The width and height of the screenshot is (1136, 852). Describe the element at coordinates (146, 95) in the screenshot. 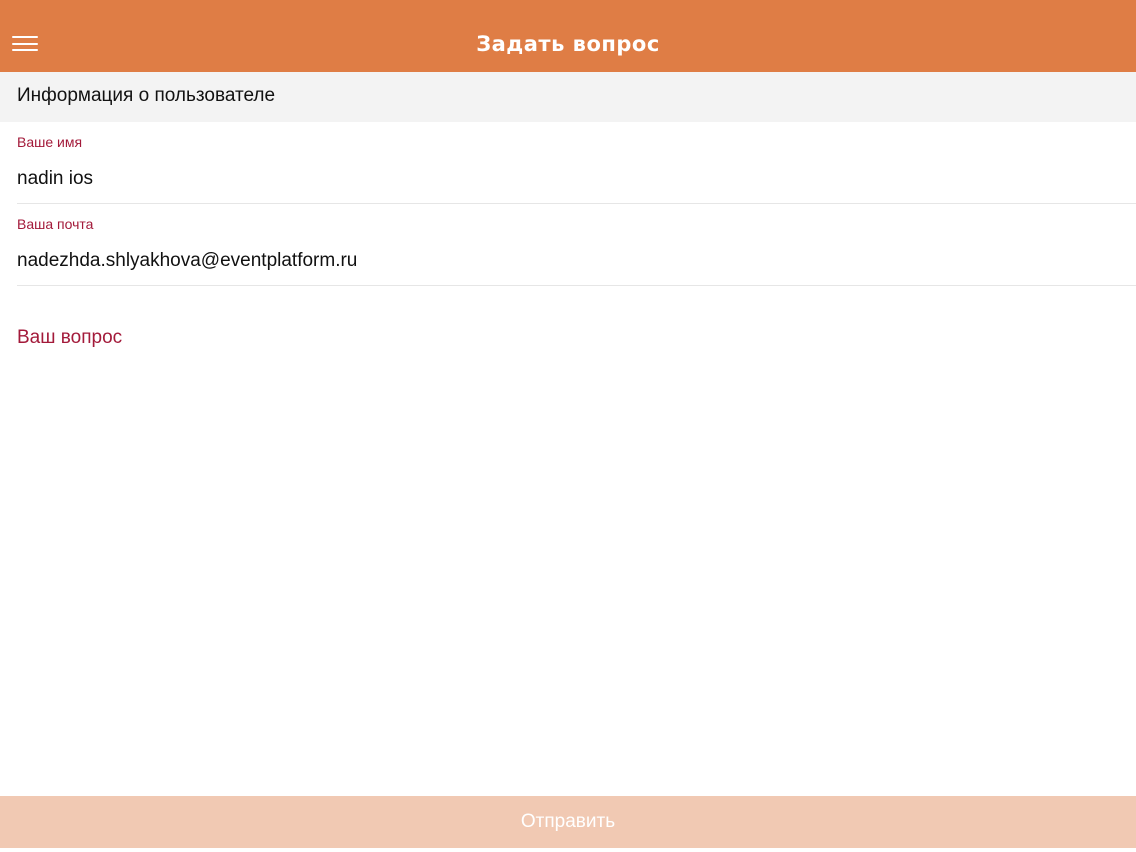

I see `user-info-section-title: Информация о пользователе` at that location.